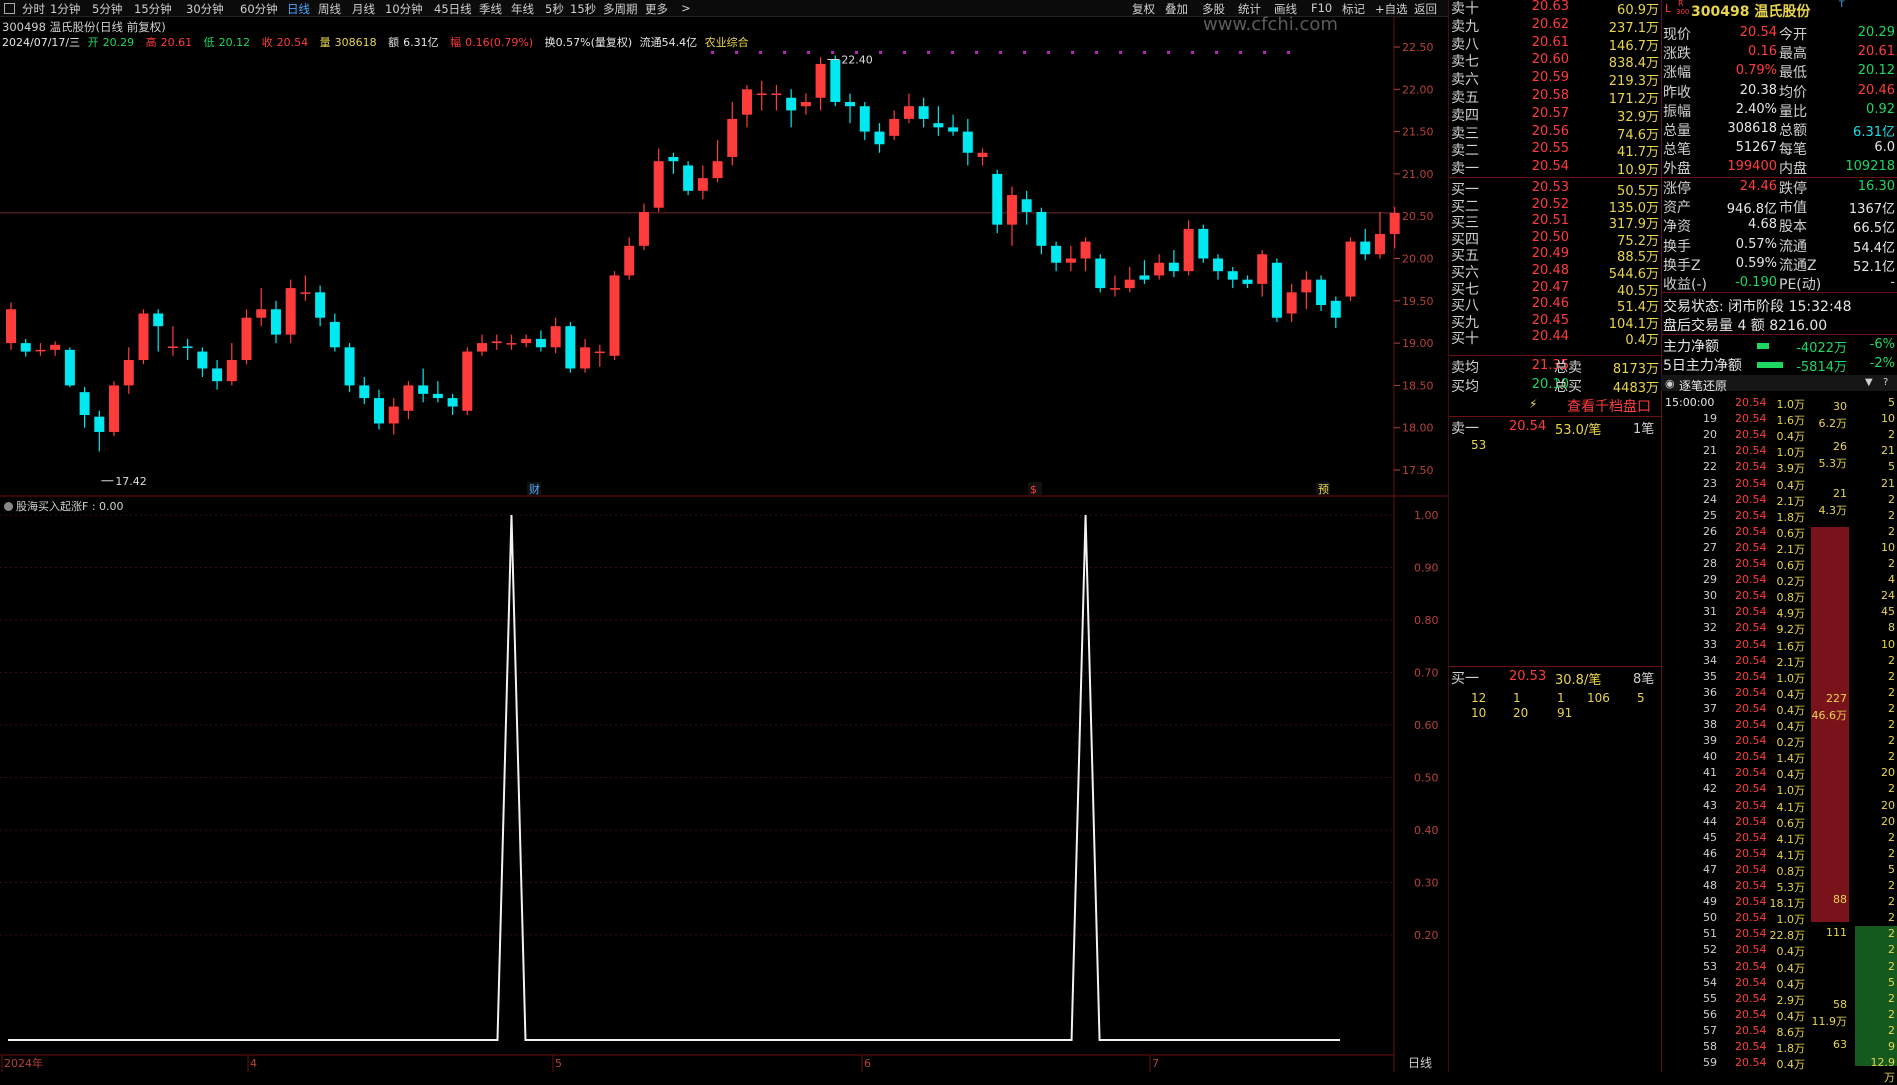 The height and width of the screenshot is (1085, 1897). Describe the element at coordinates (1710, 966) in the screenshot. I see `tick-seq: 53` at that location.